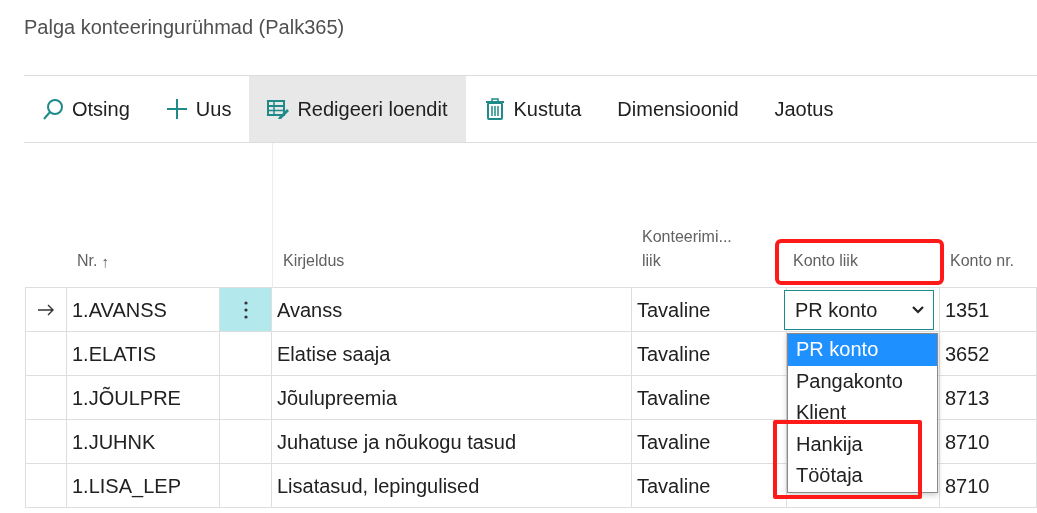 This screenshot has width=1037, height=513. What do you see at coordinates (452, 398) in the screenshot?
I see `table-cell: Jõulupreemia` at bounding box center [452, 398].